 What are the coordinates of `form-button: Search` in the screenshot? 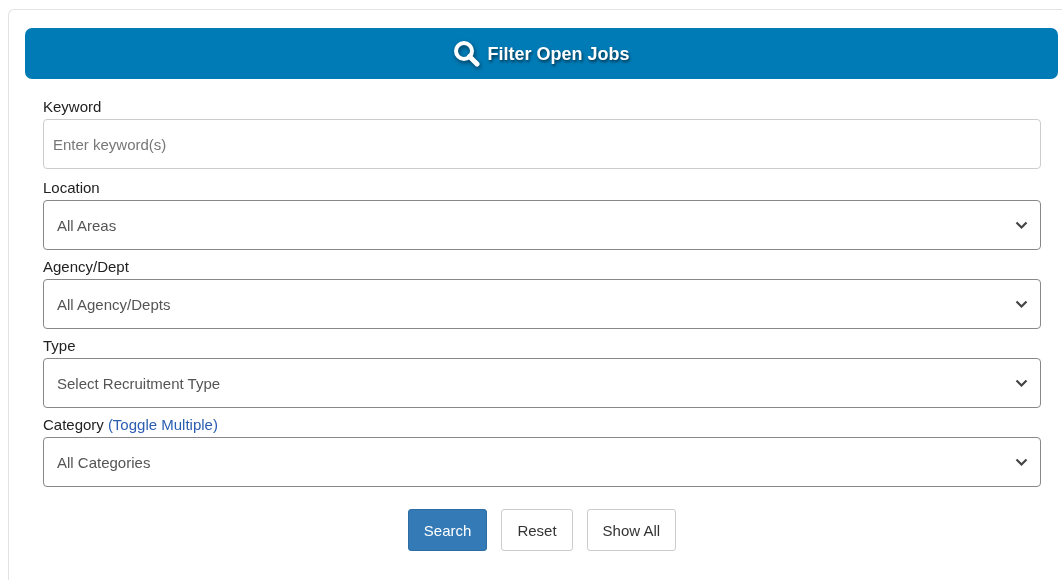 It's located at (447, 530).